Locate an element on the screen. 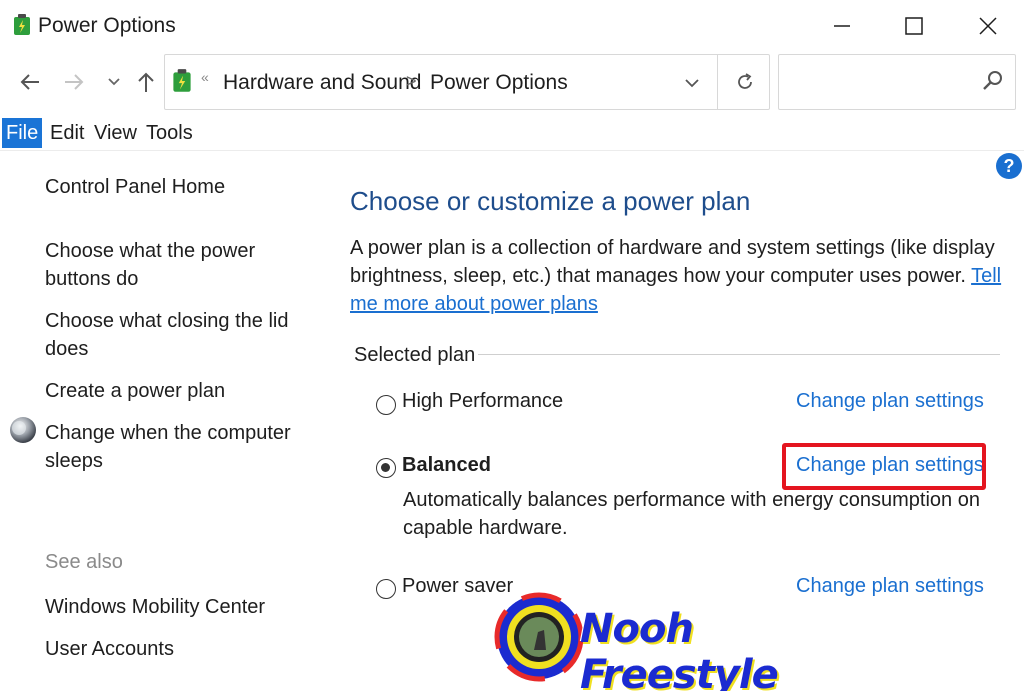 Image resolution: width=1024 pixels, height=691 pixels. watermark-logo: Nooh Freestyle is located at coordinates (659, 640).